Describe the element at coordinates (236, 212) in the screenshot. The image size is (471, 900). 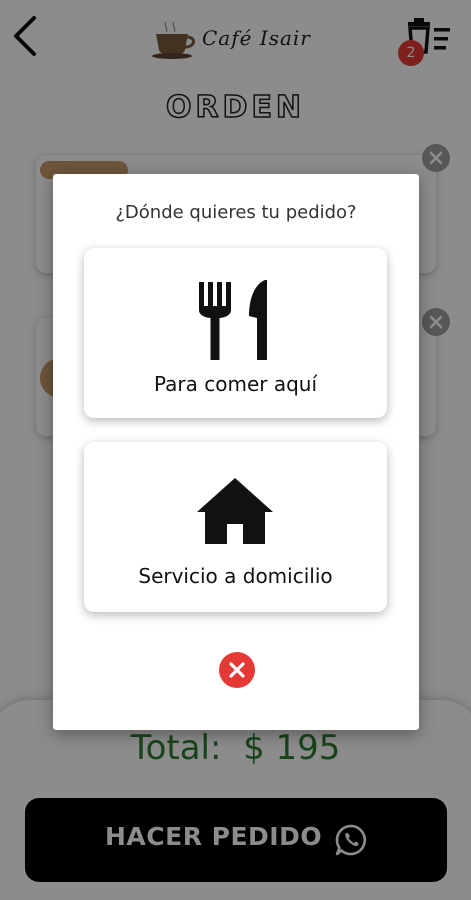
I see `dialog-question: ¿Dónde quieres tu pedido?` at that location.